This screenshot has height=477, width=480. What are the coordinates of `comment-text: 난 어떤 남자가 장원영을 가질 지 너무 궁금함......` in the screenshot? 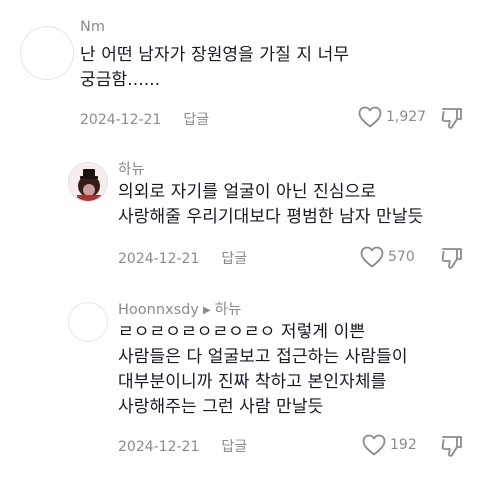 It's located at (215, 67).